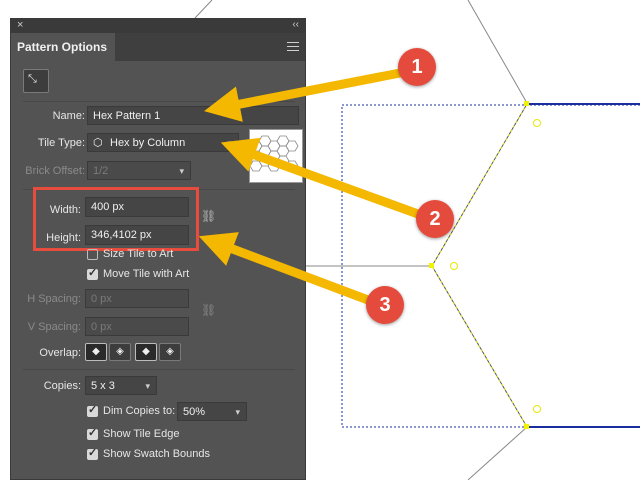 The height and width of the screenshot is (480, 640). Describe the element at coordinates (193, 115) in the screenshot. I see `name-input: Hex Pattern 1` at that location.